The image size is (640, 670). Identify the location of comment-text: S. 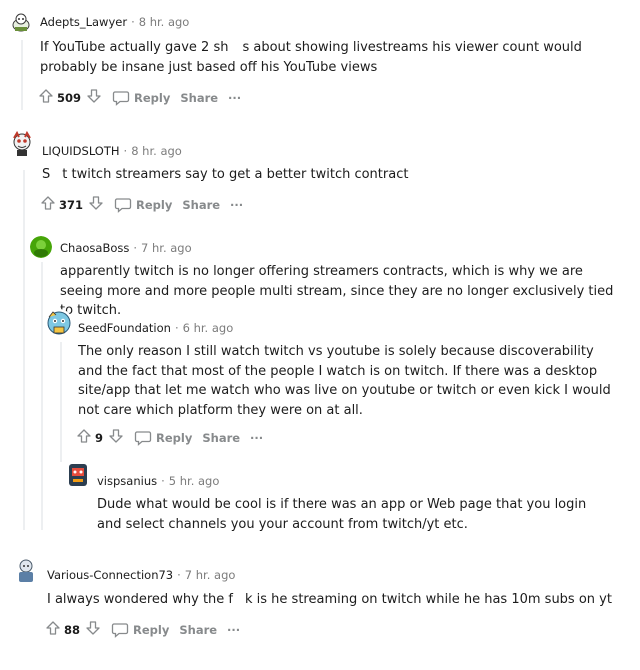
(46, 174).